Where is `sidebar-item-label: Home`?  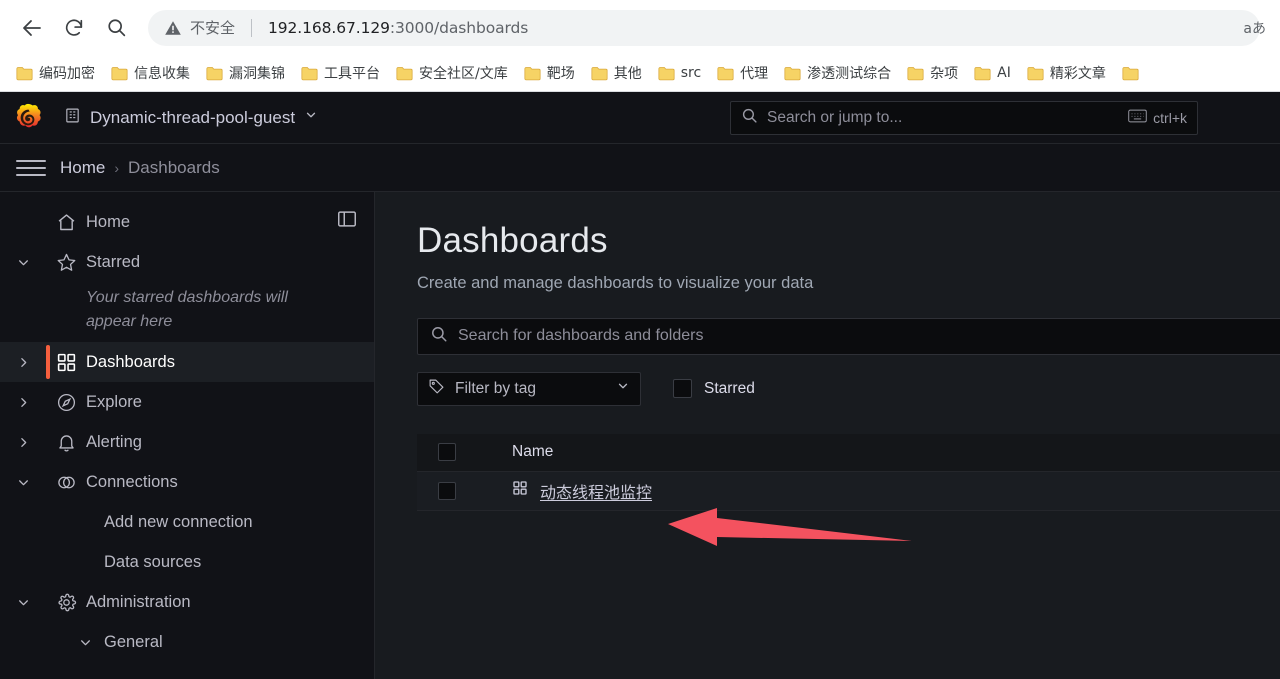 sidebar-item-label: Home is located at coordinates (108, 221).